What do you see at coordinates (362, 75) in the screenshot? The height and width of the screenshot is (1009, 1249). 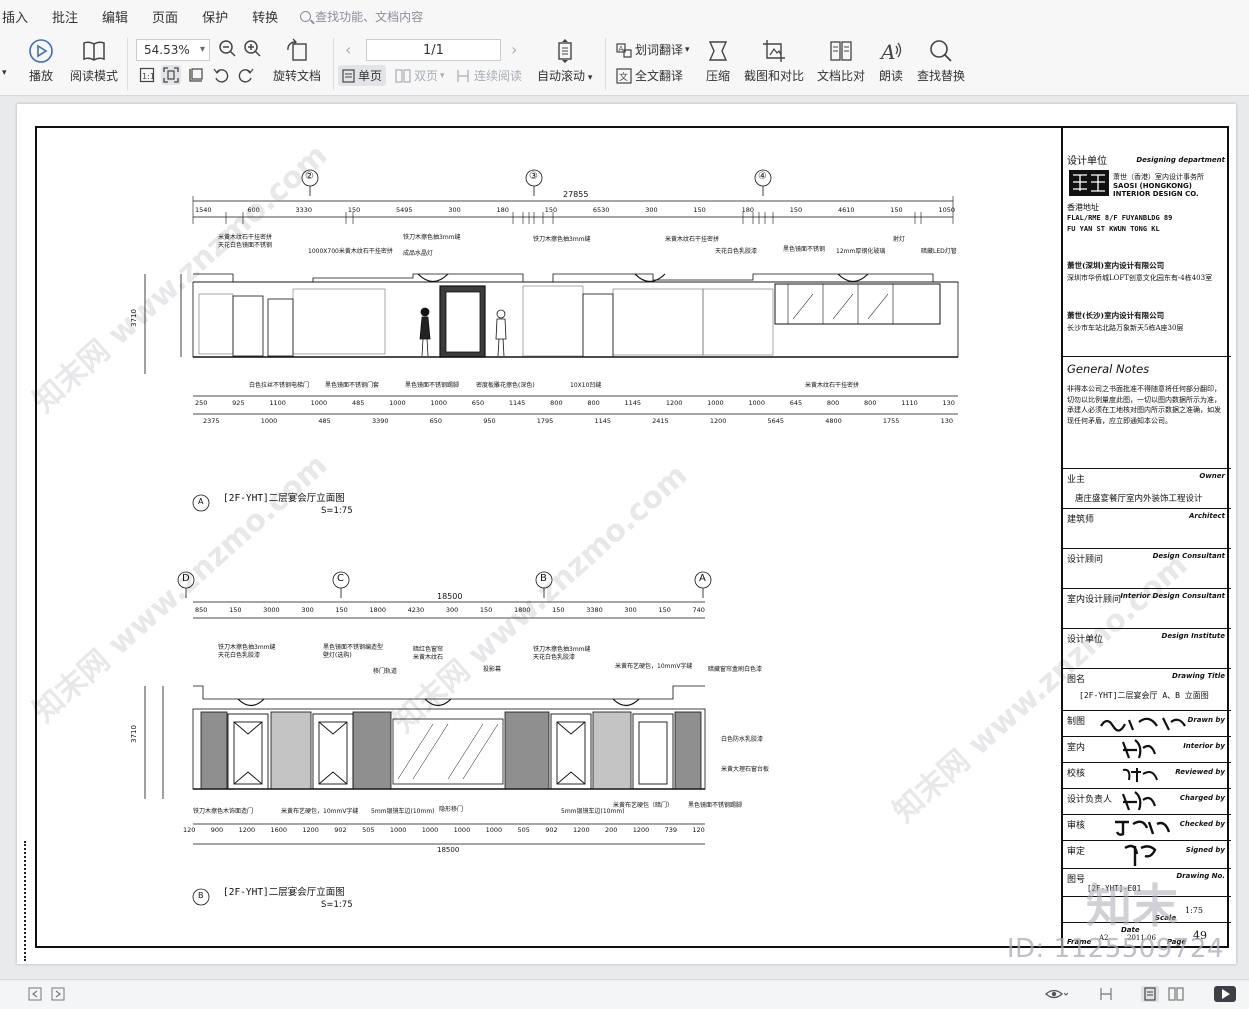 I see `single-page-button: 单页` at bounding box center [362, 75].